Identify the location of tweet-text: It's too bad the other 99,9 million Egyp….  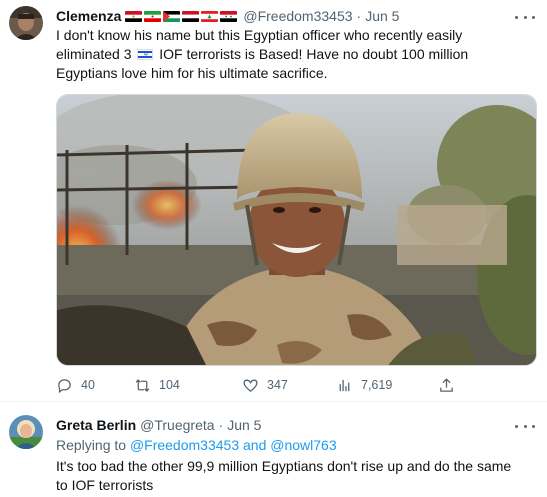
(296, 476).